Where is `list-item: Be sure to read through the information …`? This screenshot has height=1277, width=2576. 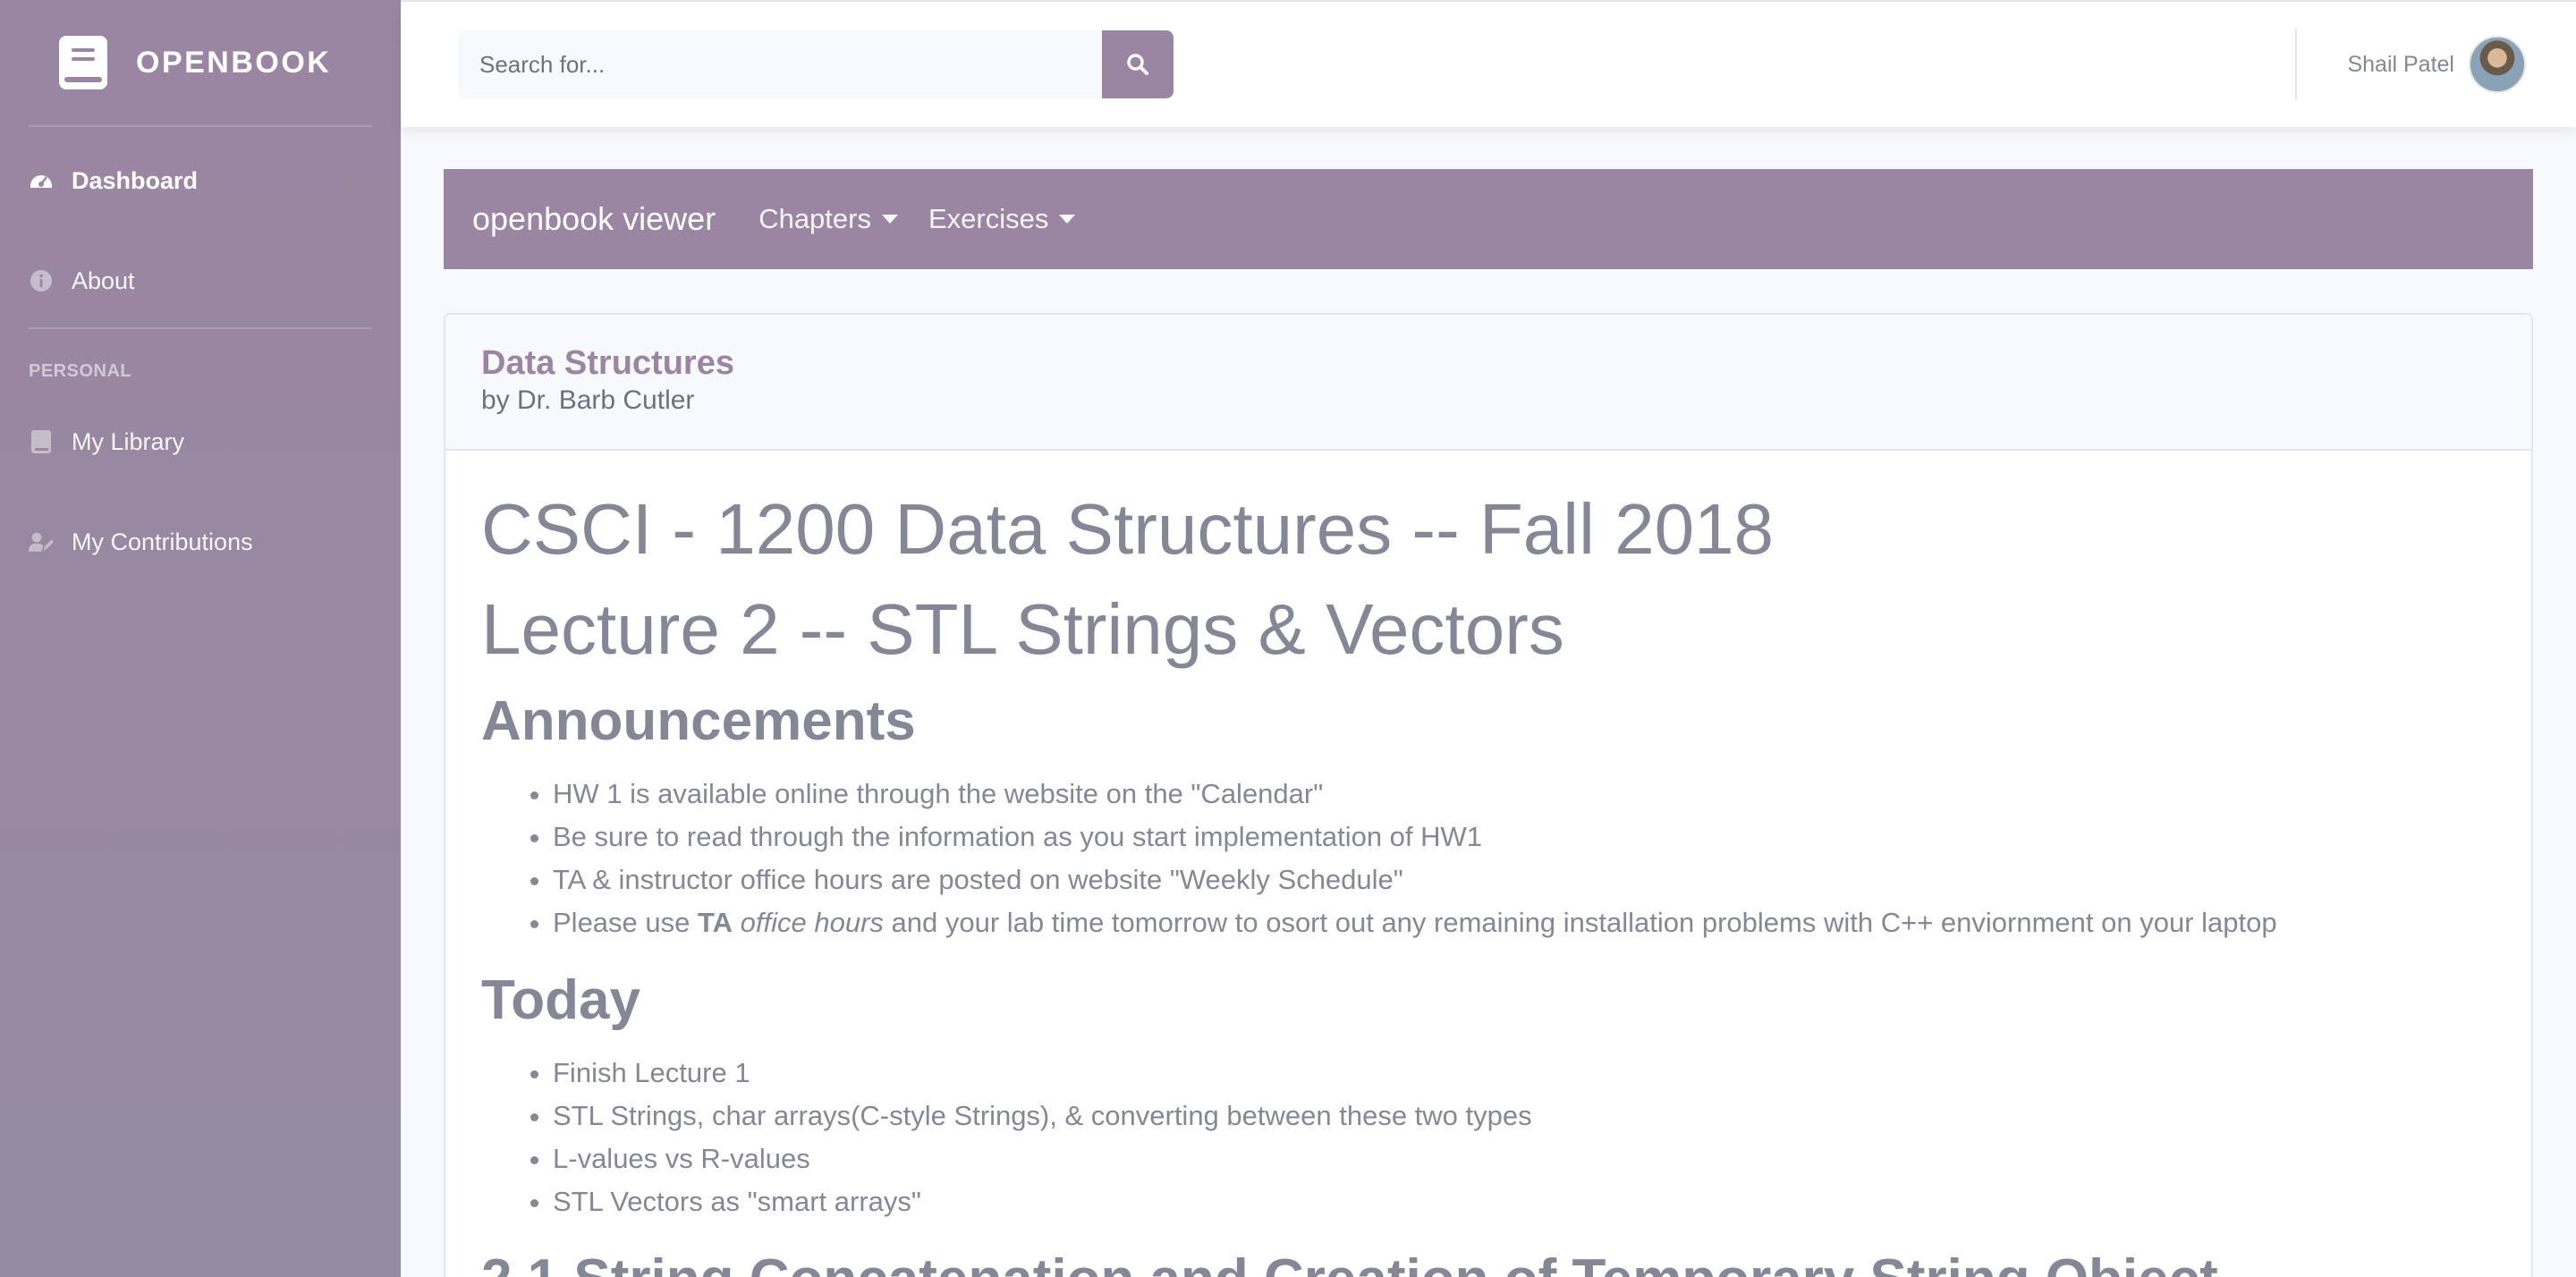 list-item: Be sure to read through the information … is located at coordinates (1524, 837).